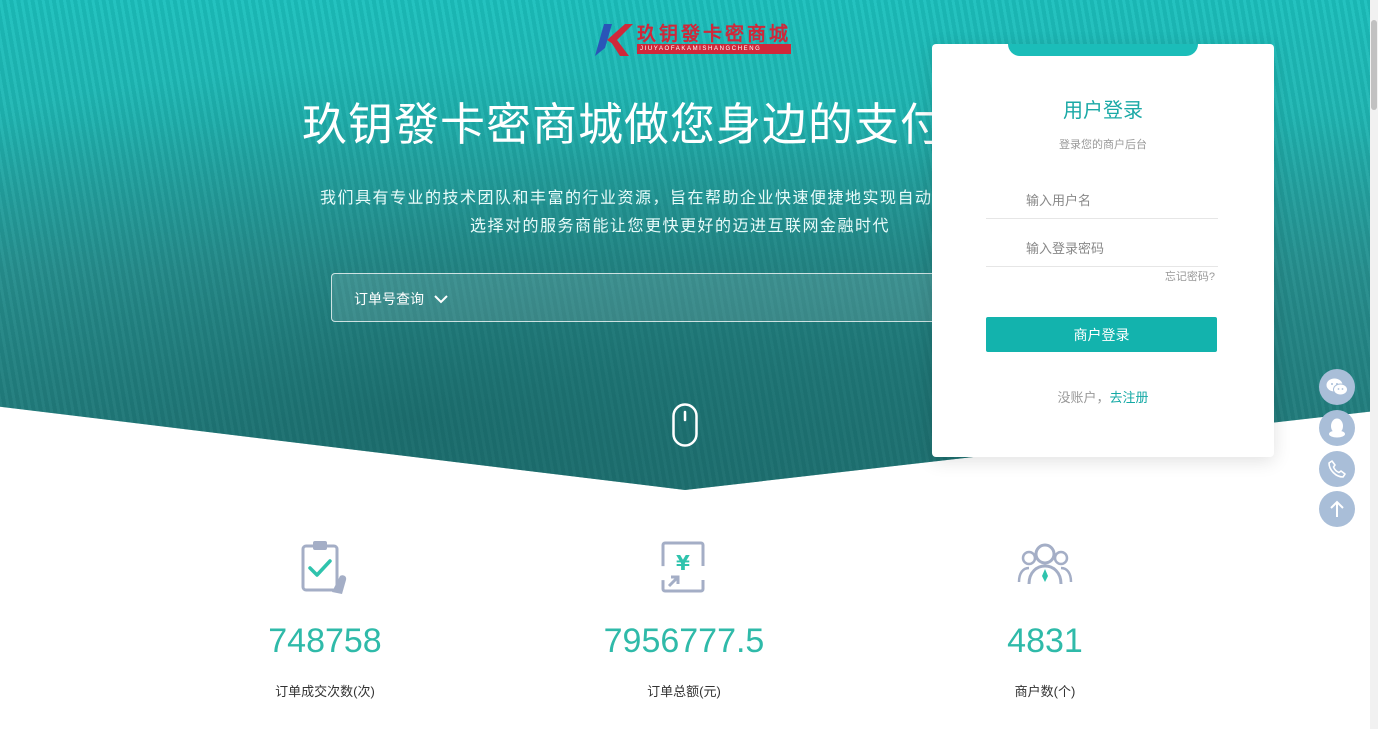  I want to click on phone-button, so click(1337, 469).